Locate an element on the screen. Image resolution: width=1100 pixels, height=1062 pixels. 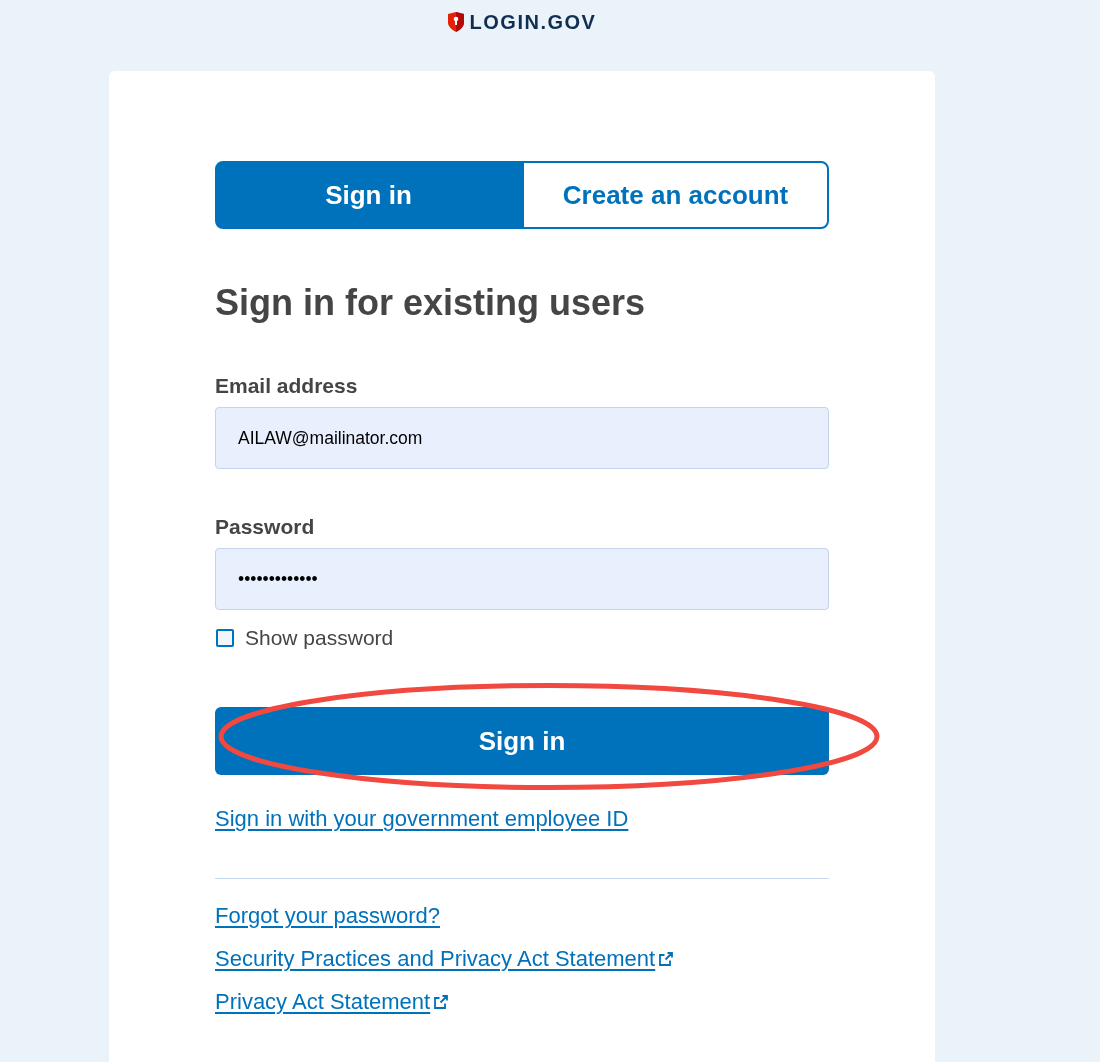
field-label: Email address is located at coordinates (287, 386).